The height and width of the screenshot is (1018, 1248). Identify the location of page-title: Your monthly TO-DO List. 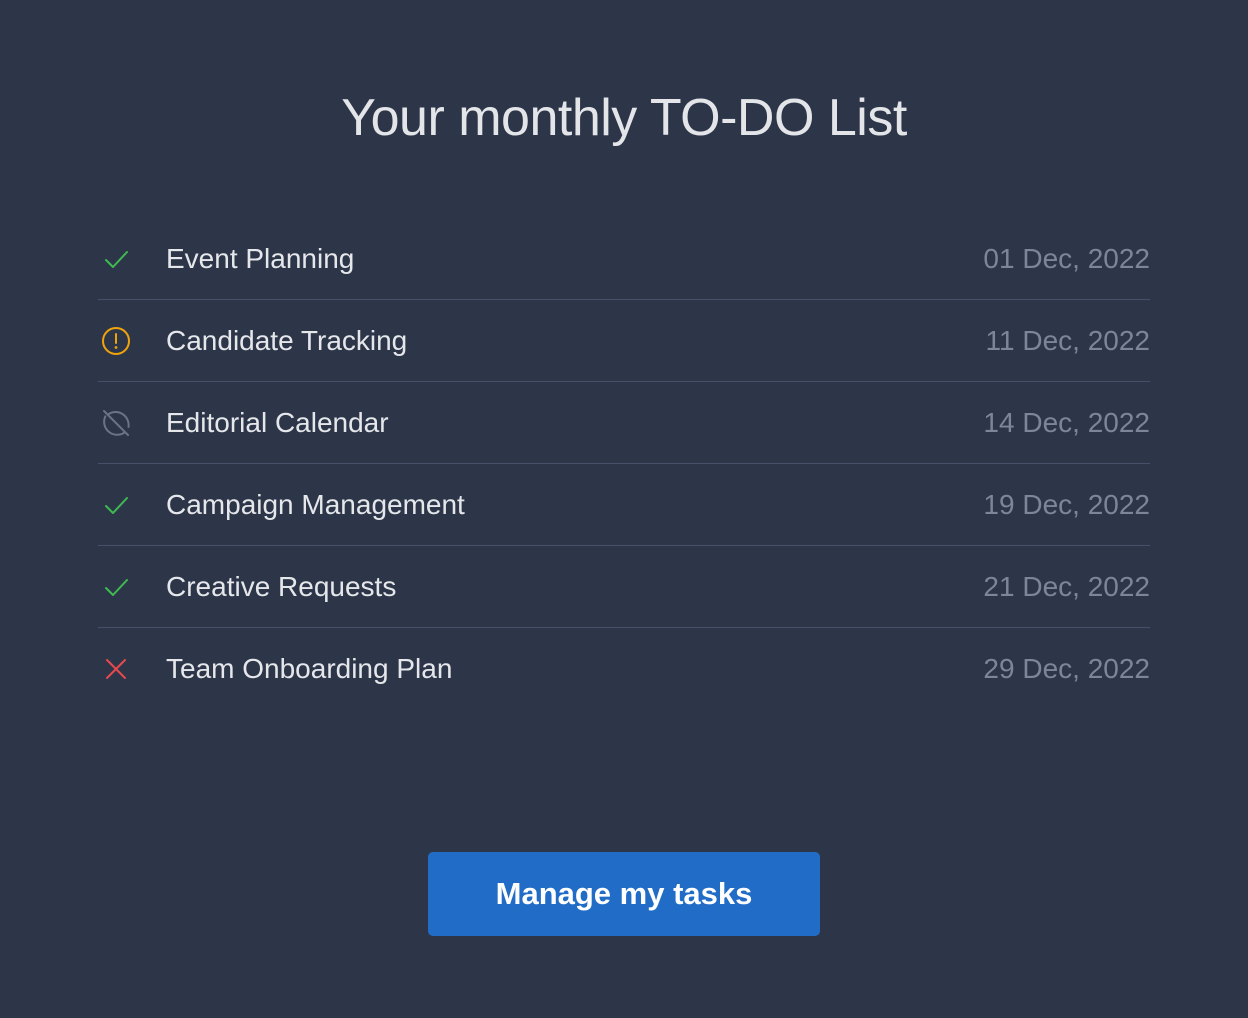
(624, 118).